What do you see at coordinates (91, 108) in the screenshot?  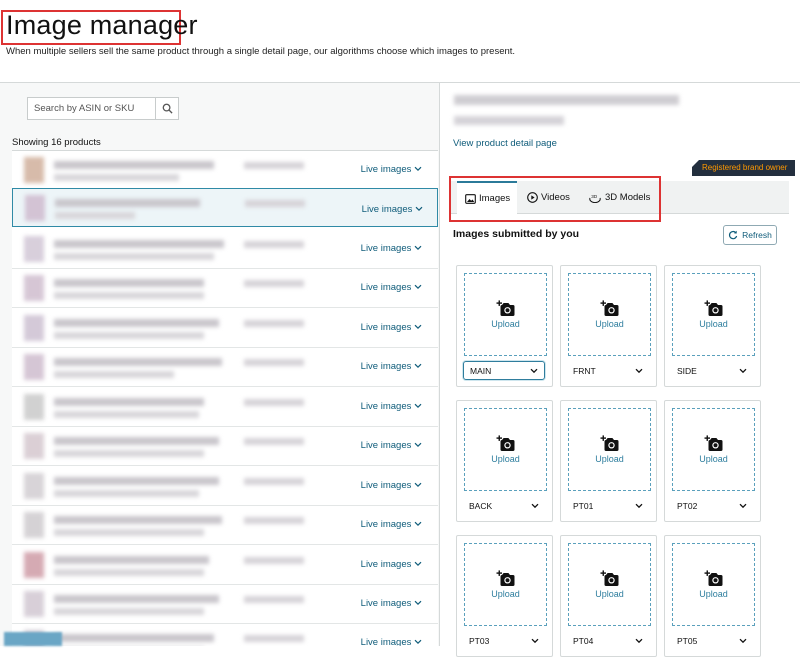 I see `search-input` at bounding box center [91, 108].